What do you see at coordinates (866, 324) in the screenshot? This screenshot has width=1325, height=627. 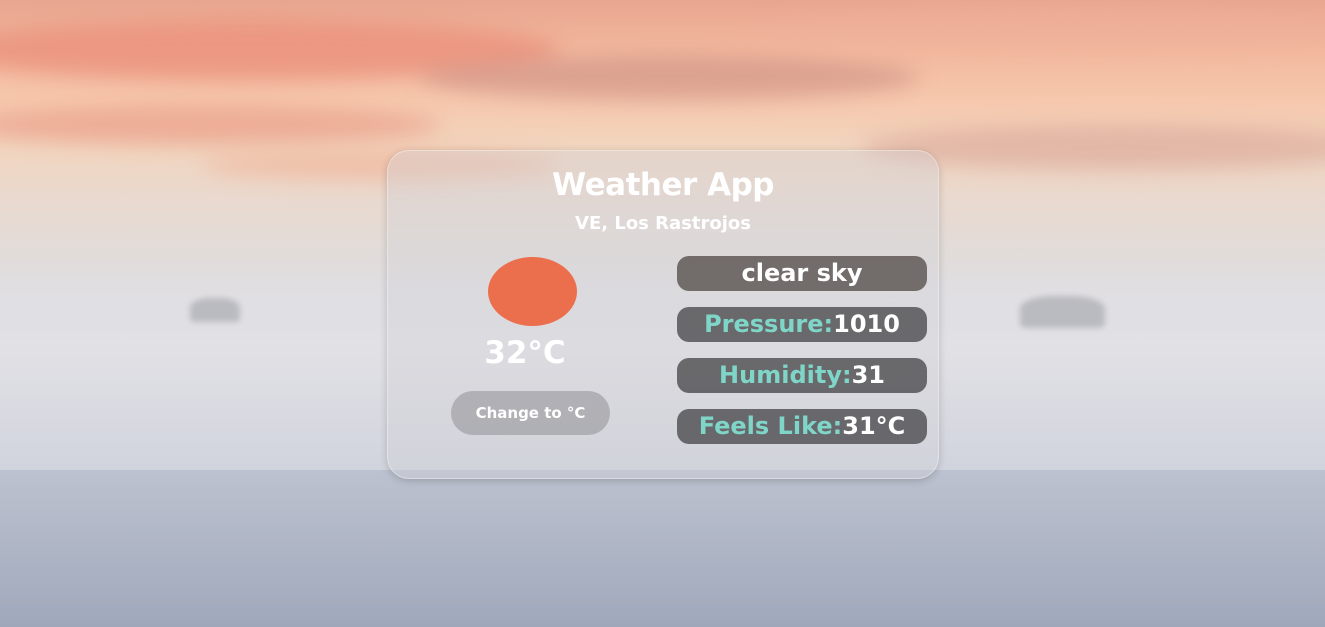 I see `pressure-value: 1010` at bounding box center [866, 324].